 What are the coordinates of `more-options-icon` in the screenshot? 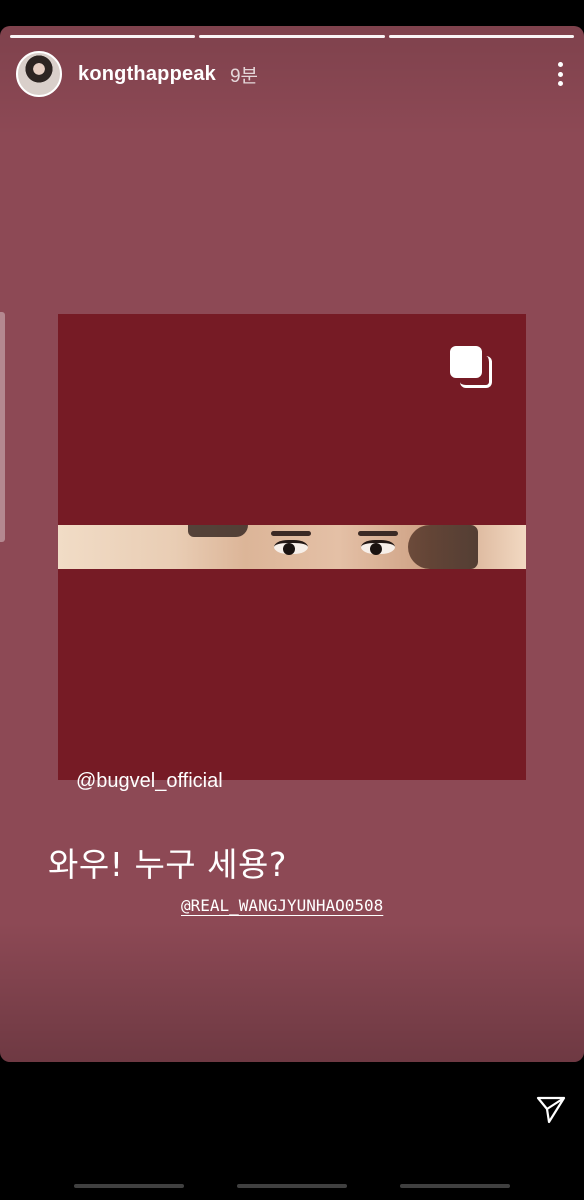 It's located at (560, 74).